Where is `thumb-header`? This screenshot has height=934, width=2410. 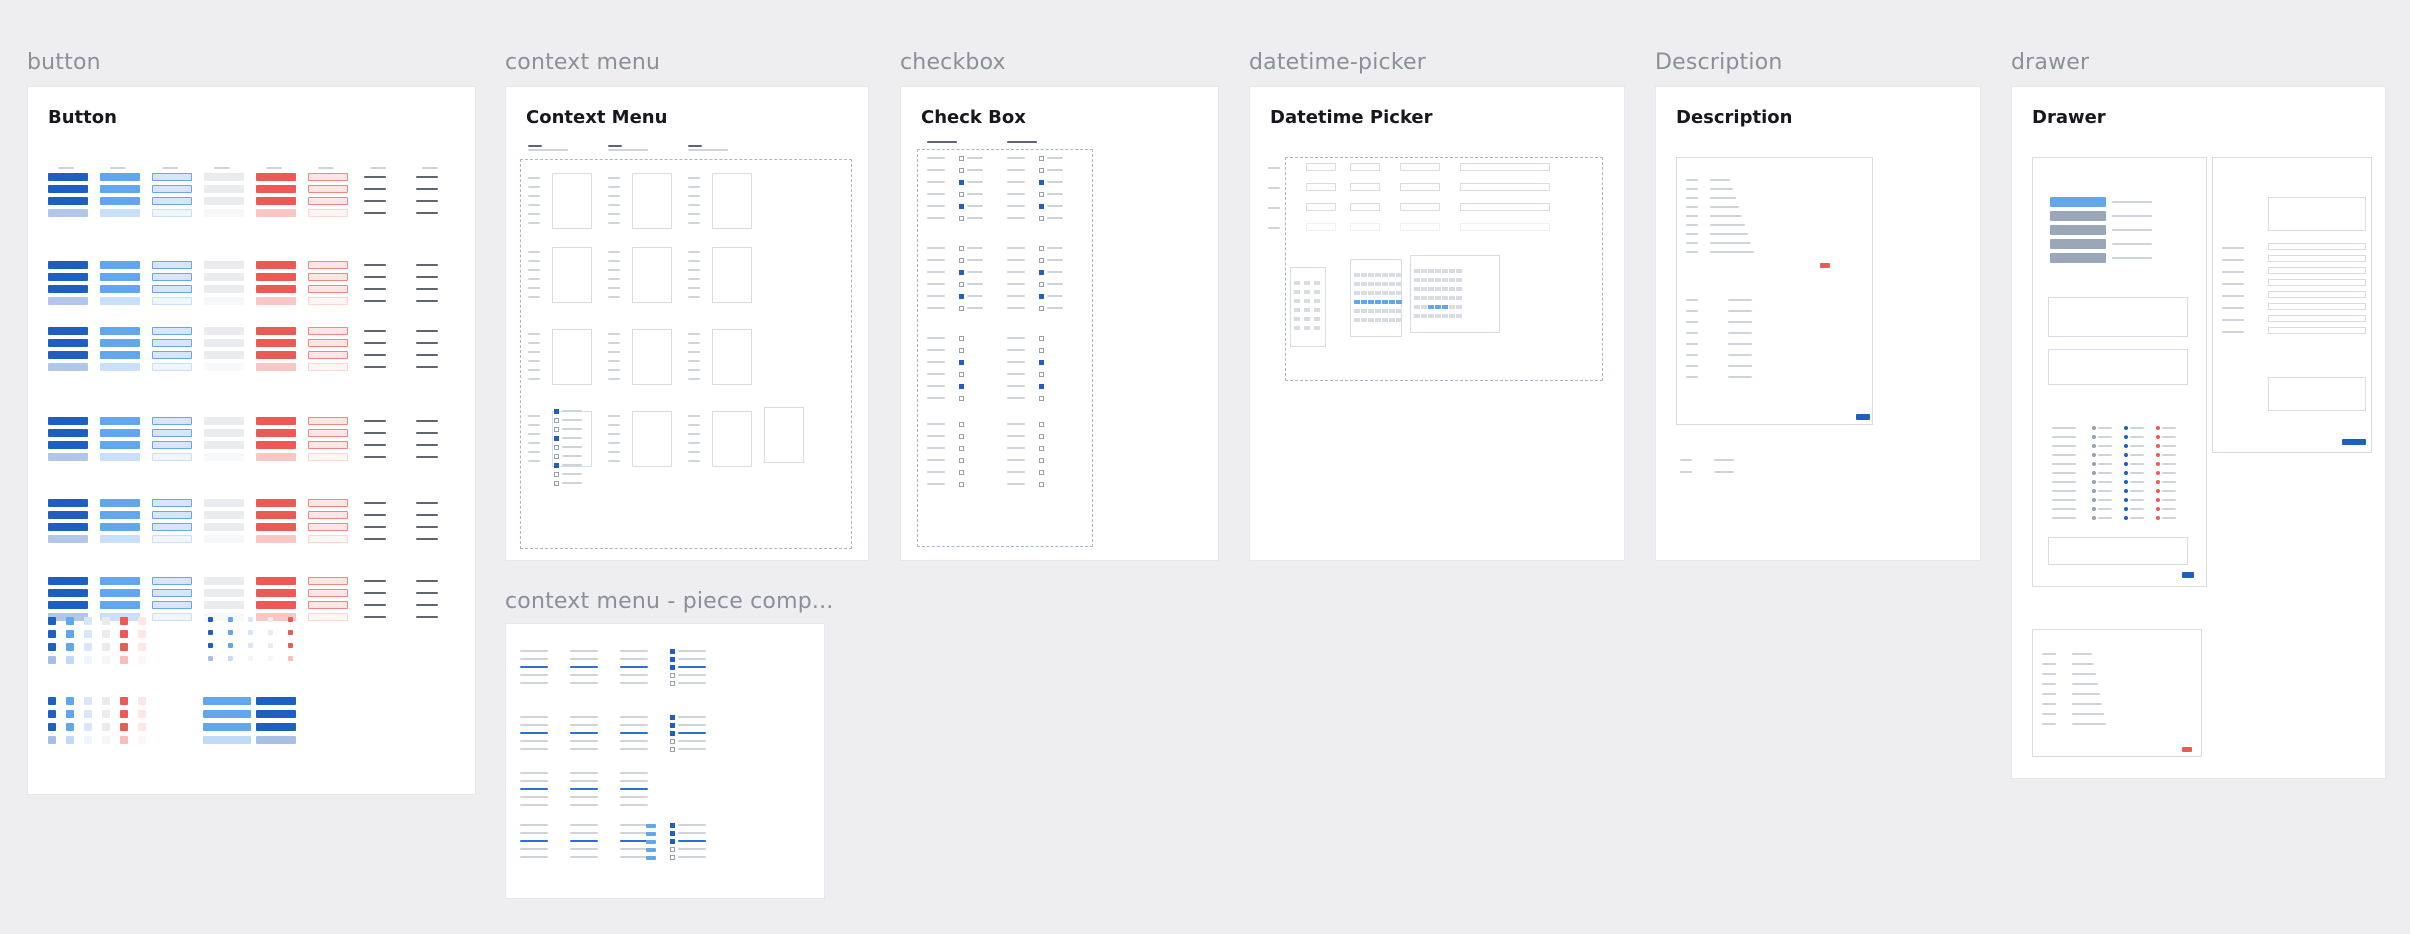 thumb-header is located at coordinates (1022, 142).